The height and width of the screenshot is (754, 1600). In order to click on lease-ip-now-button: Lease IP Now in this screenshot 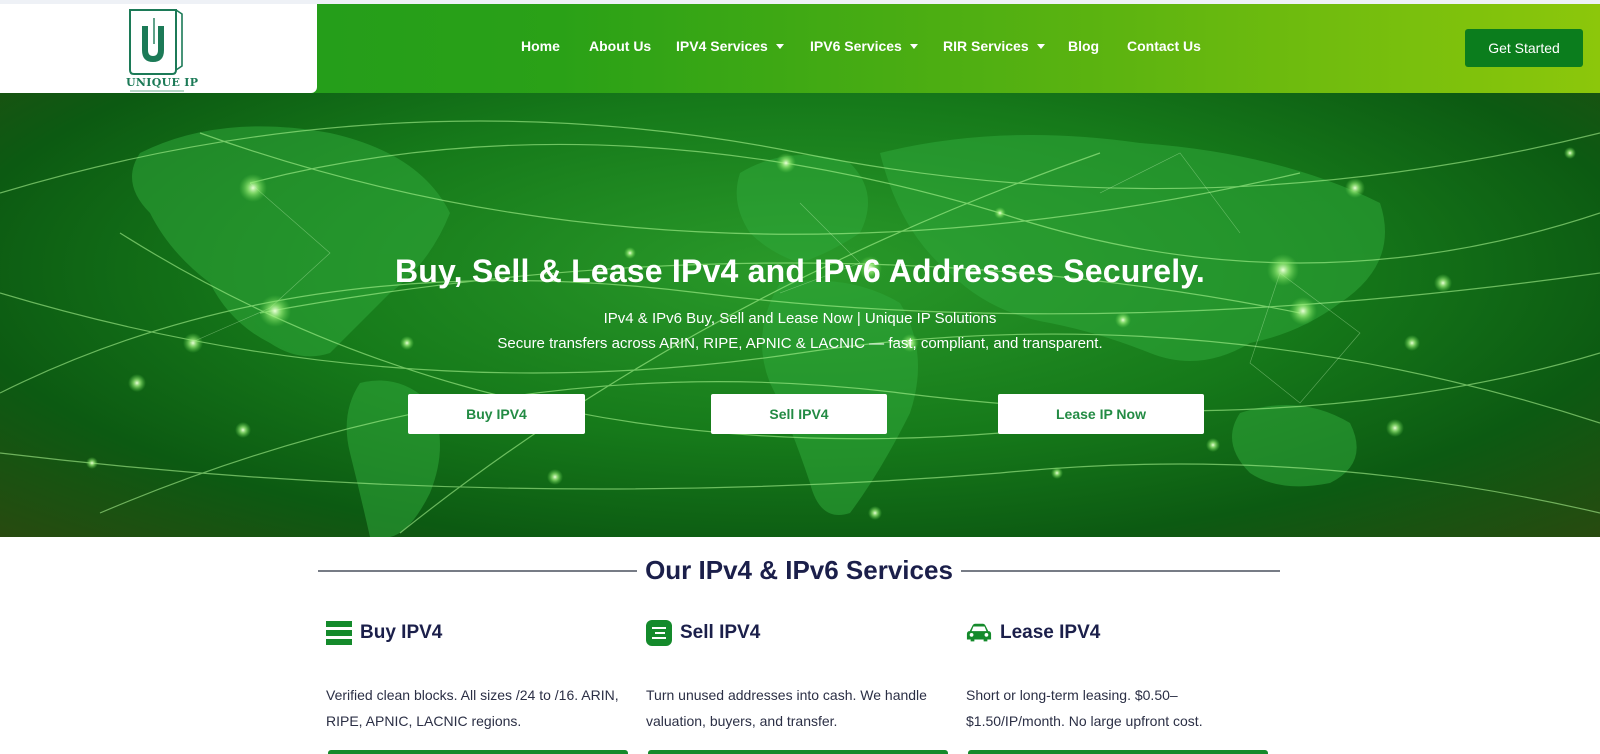, I will do `click(1101, 414)`.